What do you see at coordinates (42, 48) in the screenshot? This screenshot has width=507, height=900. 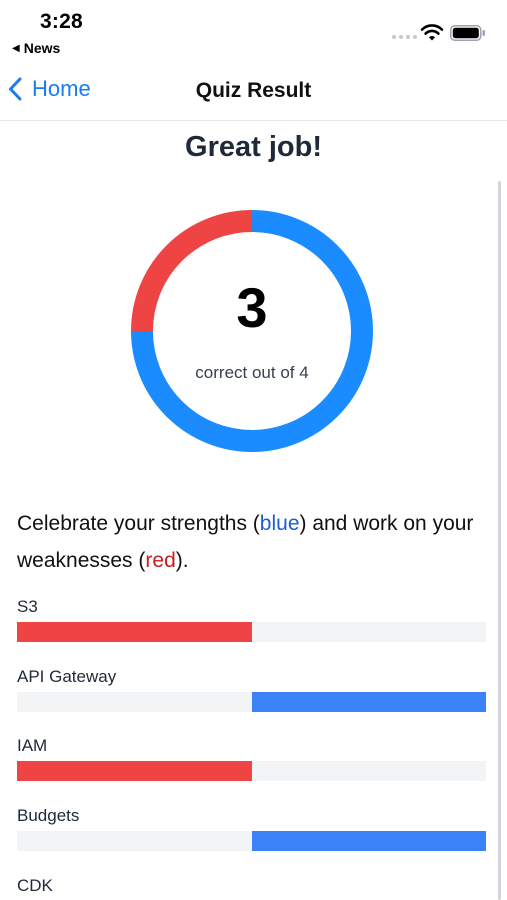 I see `status-back-app-label: News` at bounding box center [42, 48].